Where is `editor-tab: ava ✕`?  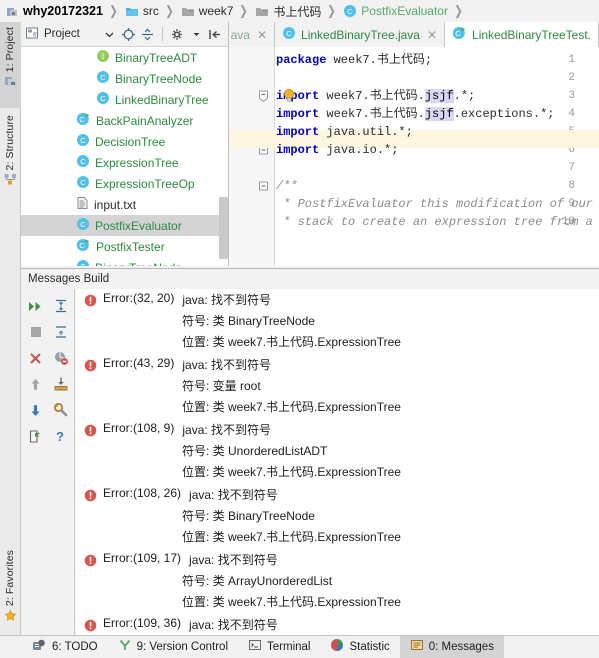
editor-tab: ava ✕ is located at coordinates (252, 34).